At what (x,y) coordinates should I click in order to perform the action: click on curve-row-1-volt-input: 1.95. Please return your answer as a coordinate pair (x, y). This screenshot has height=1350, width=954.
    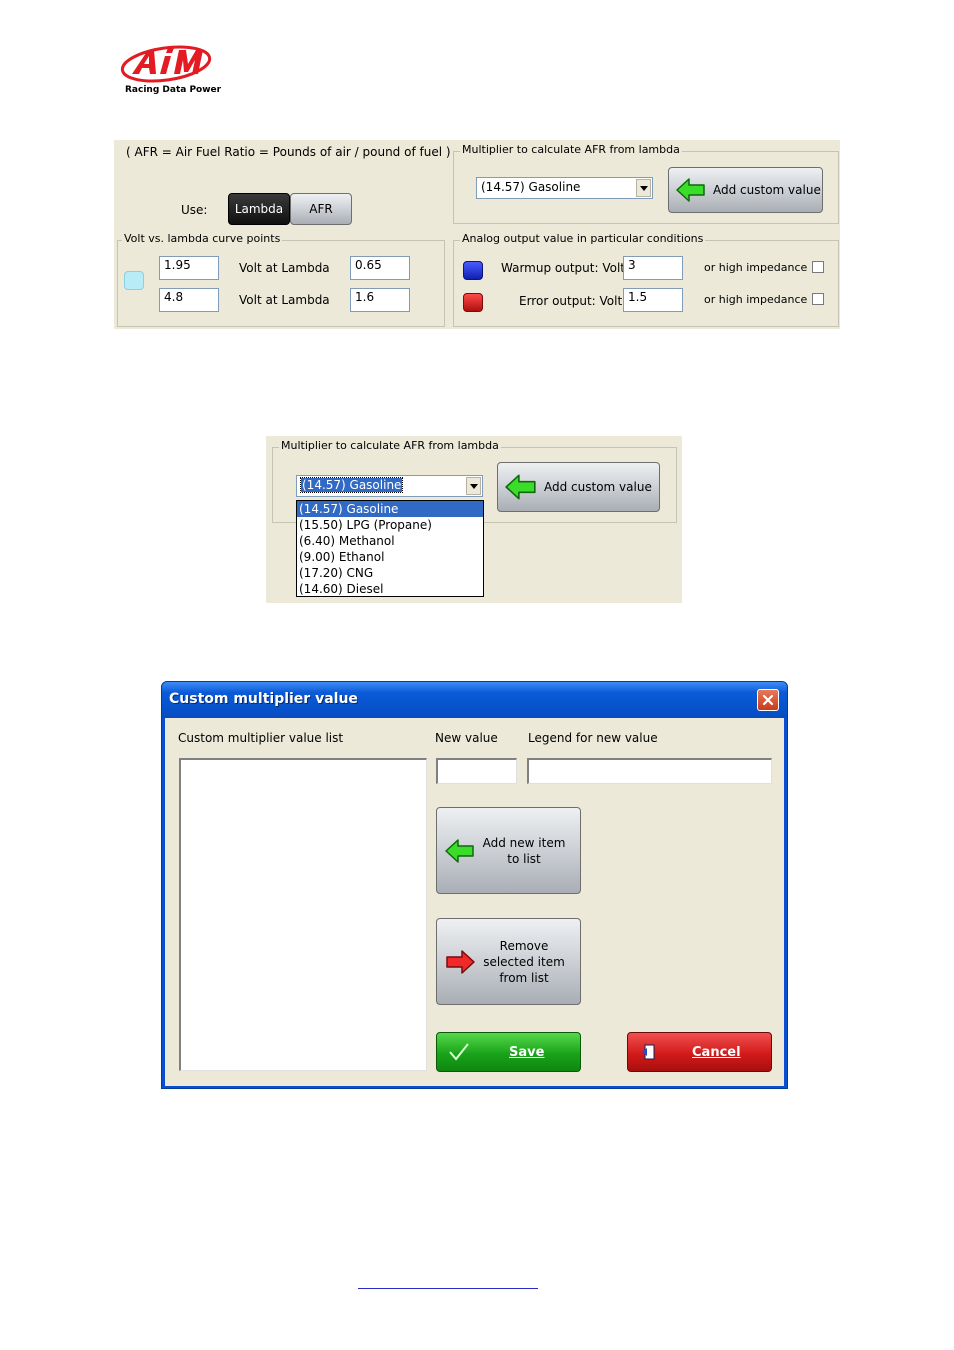
    Looking at the image, I should click on (189, 268).